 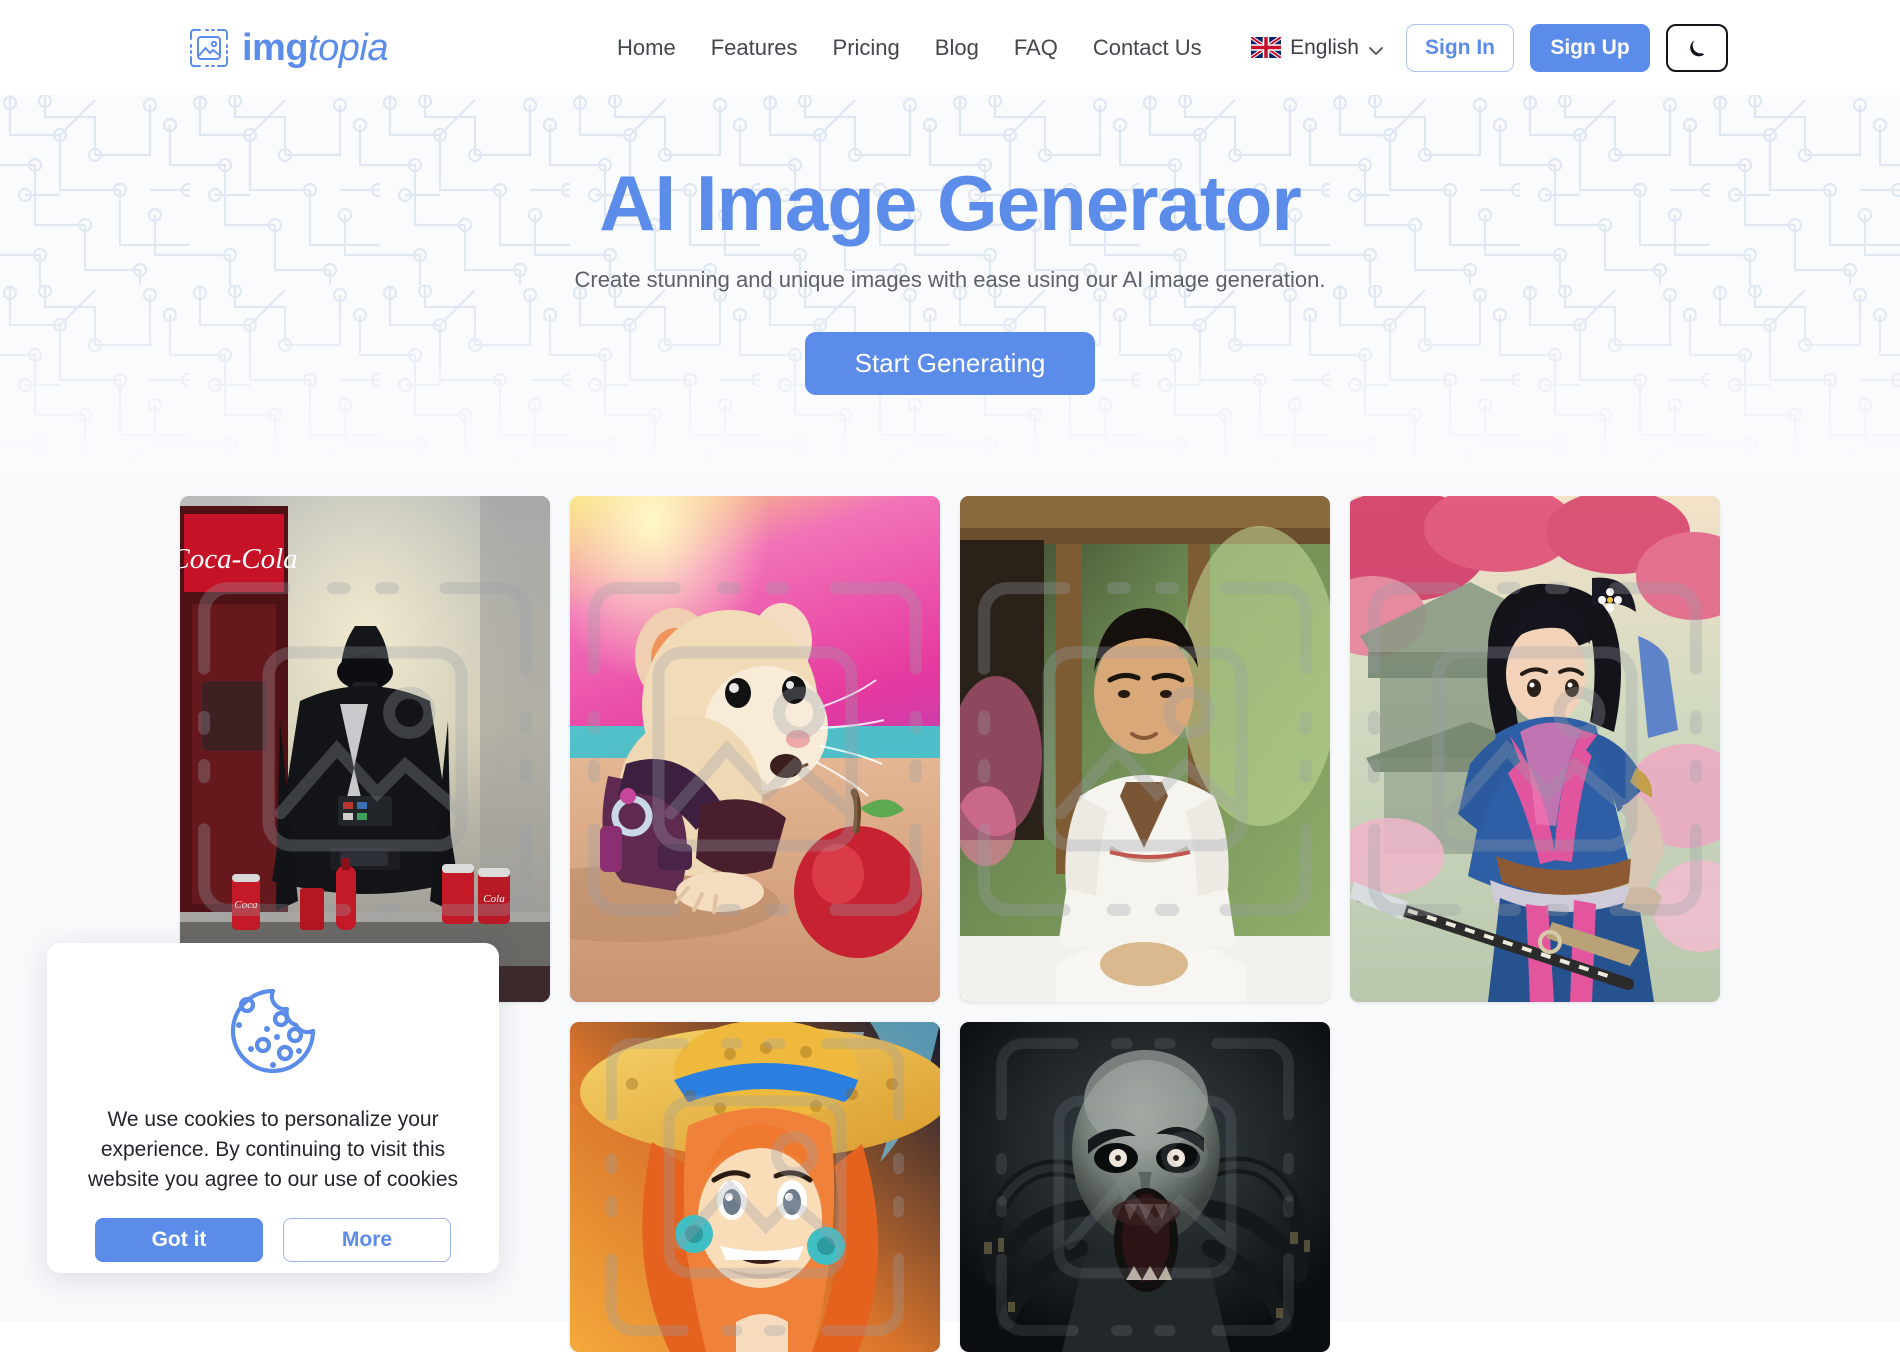 I want to click on gallery-image-spa-therapist, so click(x=1145, y=749).